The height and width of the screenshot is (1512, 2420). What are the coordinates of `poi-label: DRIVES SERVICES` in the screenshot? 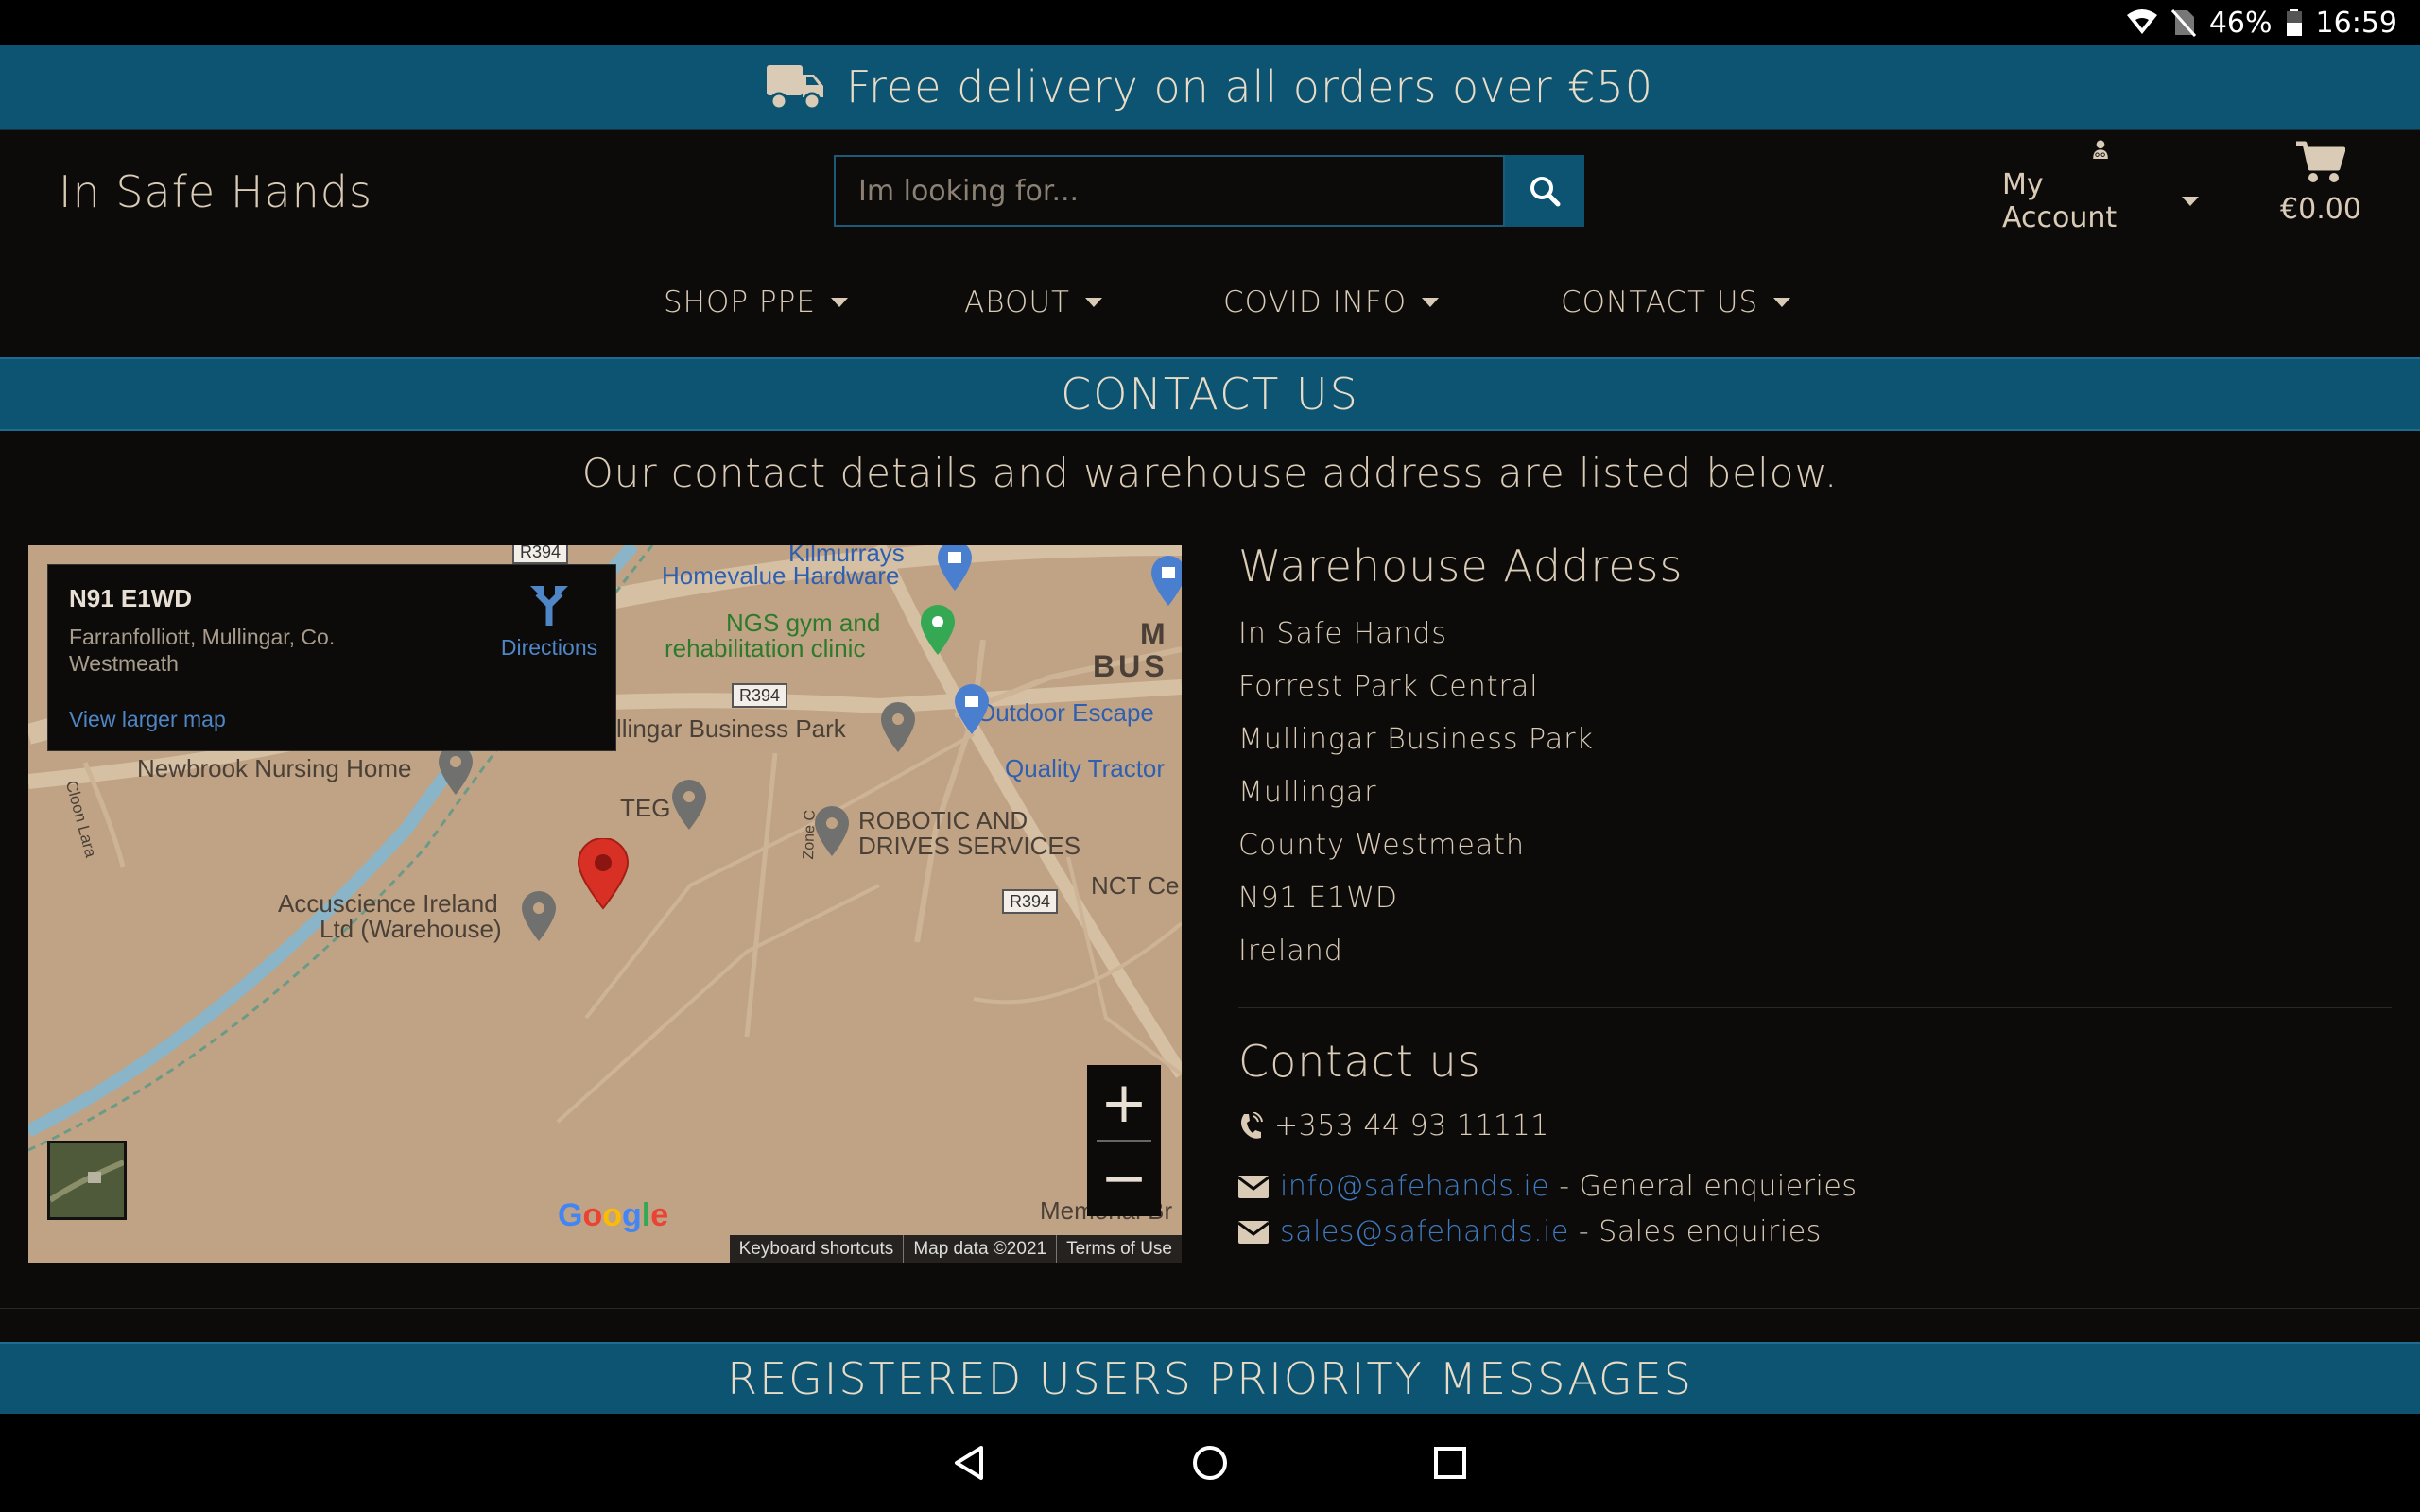 It's located at (970, 846).